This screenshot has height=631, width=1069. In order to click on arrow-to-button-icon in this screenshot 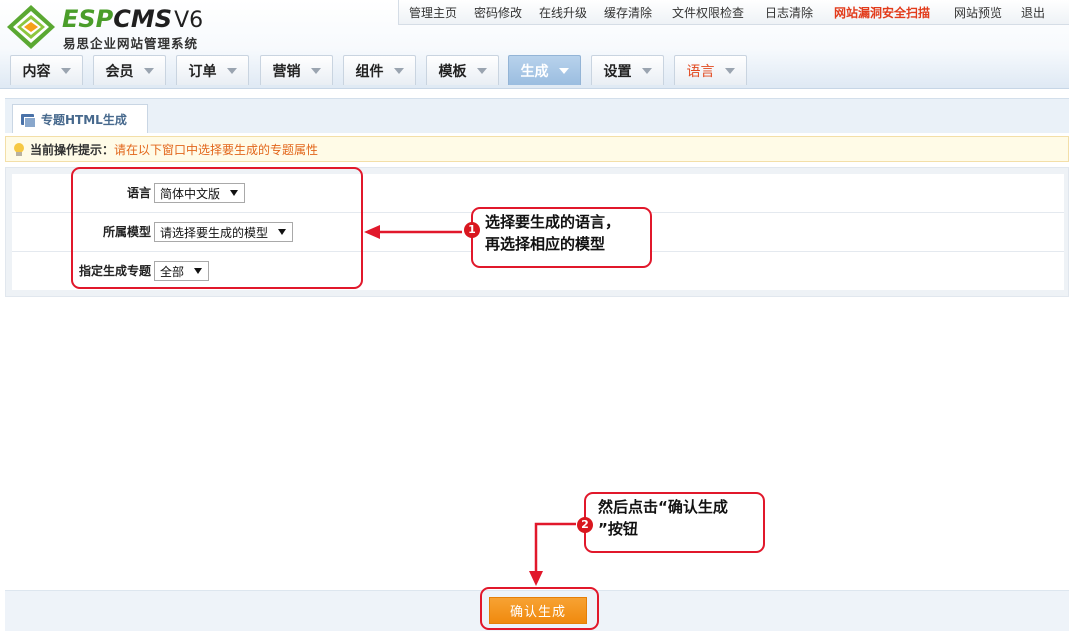, I will do `click(552, 554)`.